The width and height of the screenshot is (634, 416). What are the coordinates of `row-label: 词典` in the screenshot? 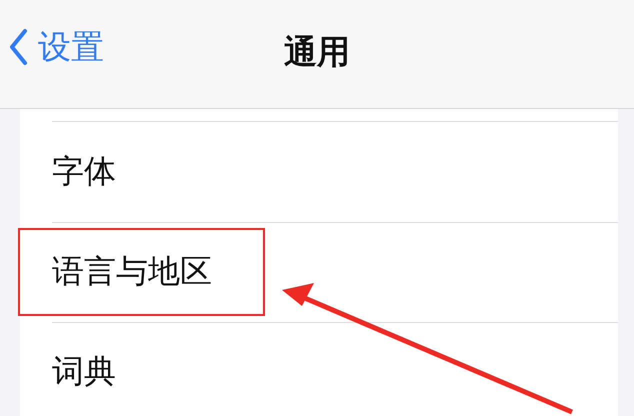 It's located at (84, 371).